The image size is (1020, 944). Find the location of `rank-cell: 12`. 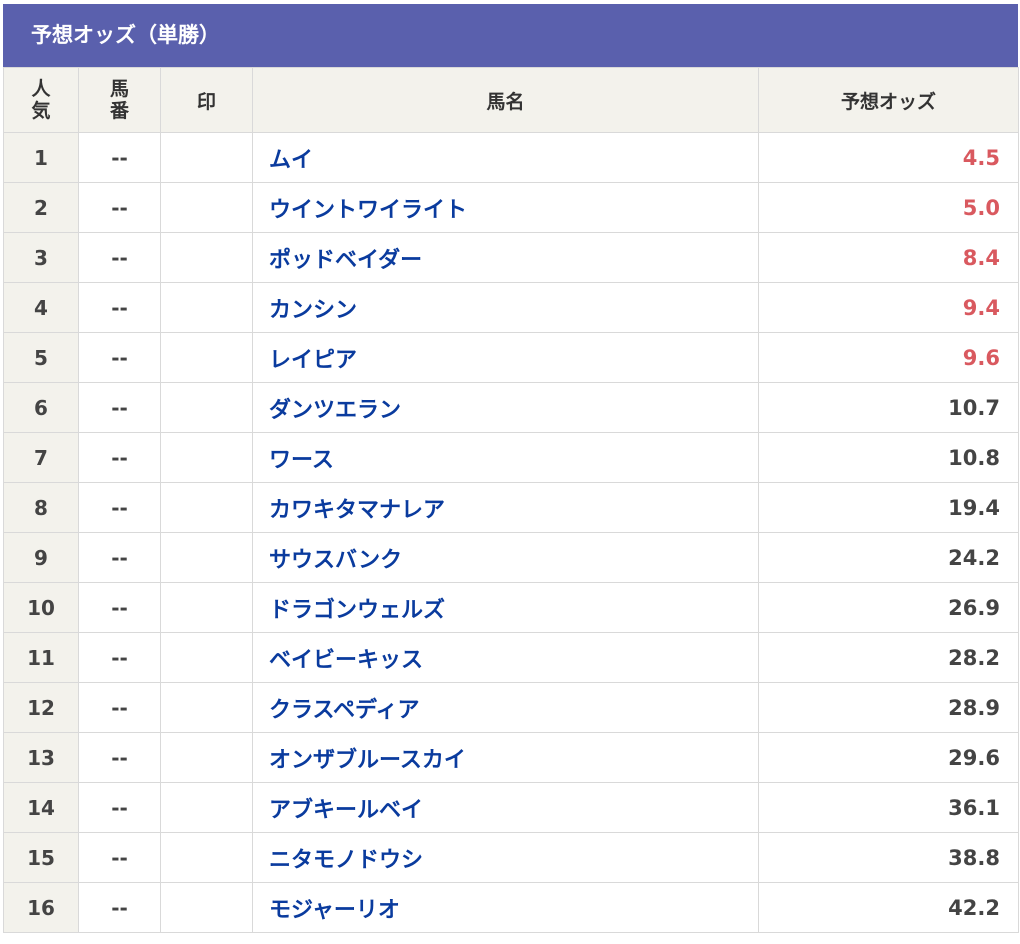

rank-cell: 12 is located at coordinates (41, 707).